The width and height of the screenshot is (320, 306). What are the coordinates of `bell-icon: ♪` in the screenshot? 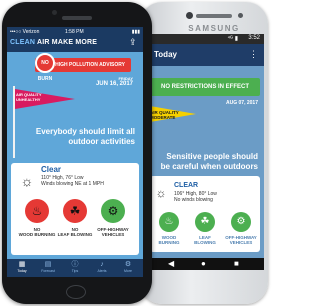 It's located at (102, 264).